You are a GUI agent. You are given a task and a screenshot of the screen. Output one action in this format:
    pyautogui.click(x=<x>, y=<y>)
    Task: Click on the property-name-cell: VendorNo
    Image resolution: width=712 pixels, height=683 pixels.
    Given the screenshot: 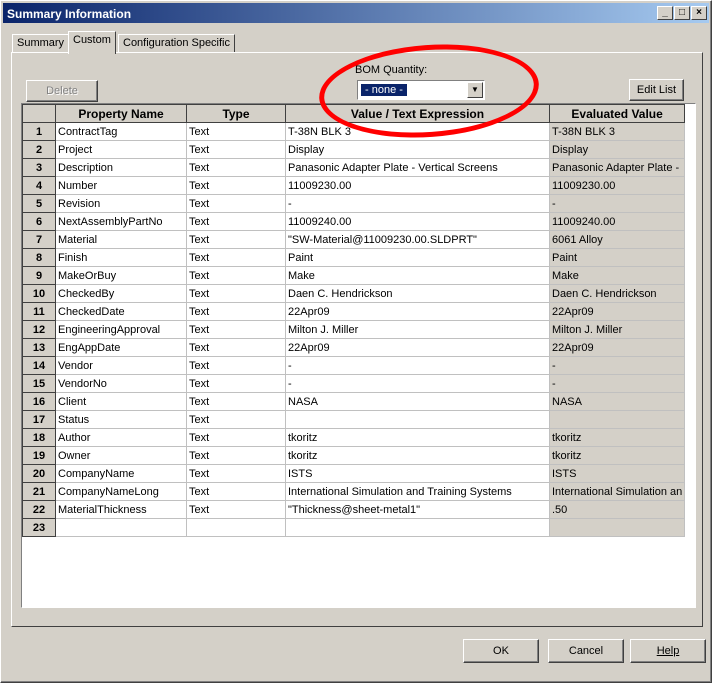 What is the action you would take?
    pyautogui.click(x=121, y=383)
    